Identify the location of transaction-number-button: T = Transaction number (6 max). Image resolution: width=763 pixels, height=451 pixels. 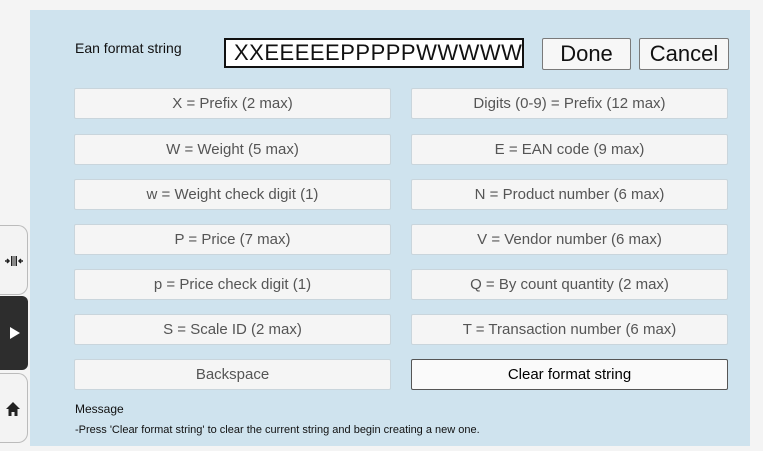
(569, 329).